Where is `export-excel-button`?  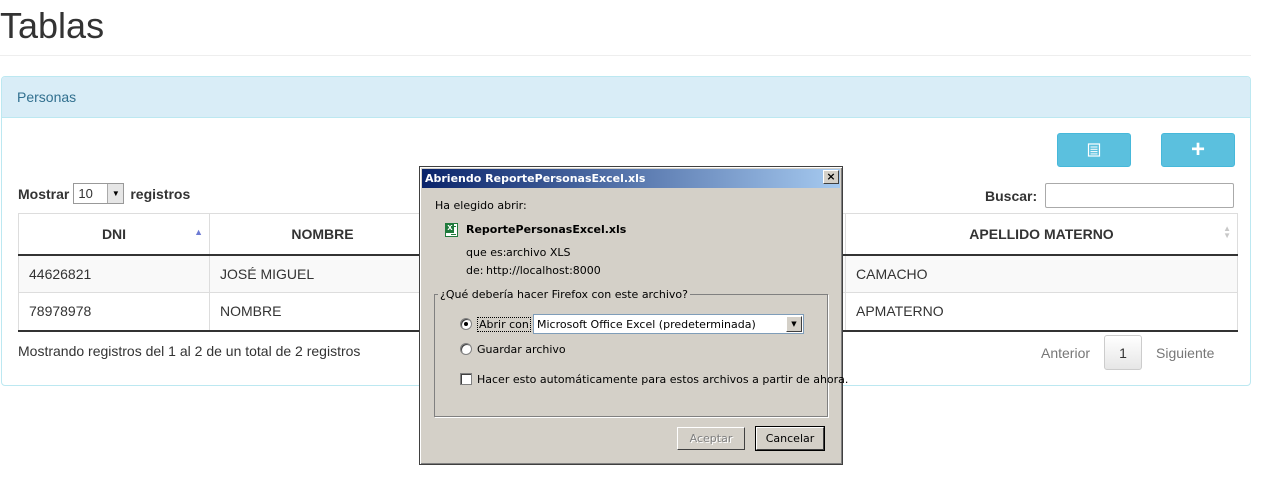 export-excel-button is located at coordinates (1094, 150).